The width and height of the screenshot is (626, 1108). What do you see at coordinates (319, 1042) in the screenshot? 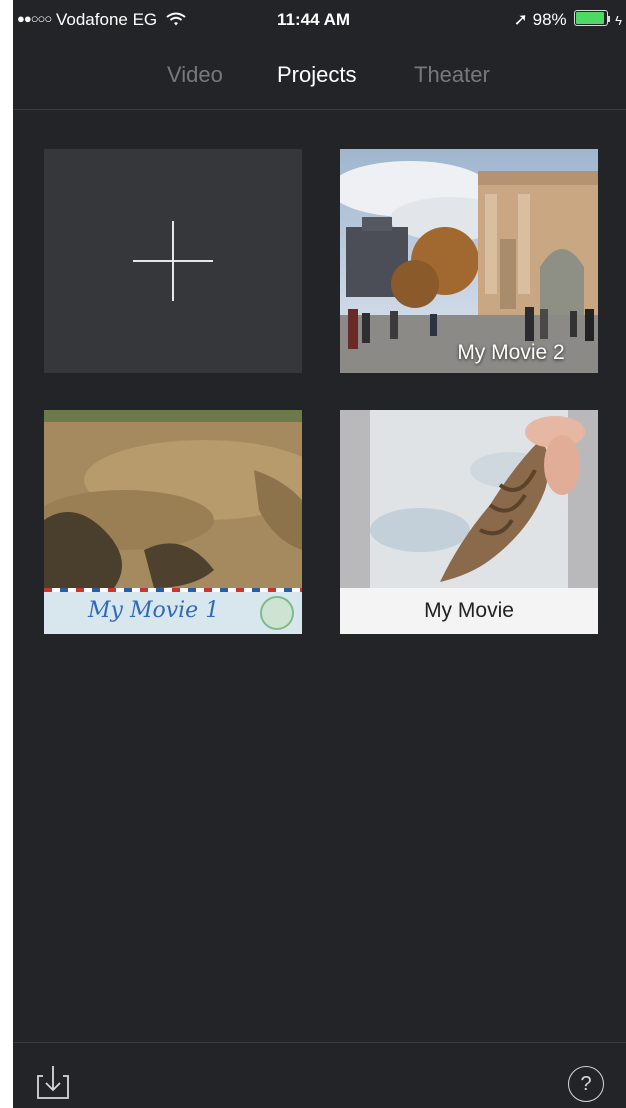
I see `toolbar-divider` at bounding box center [319, 1042].